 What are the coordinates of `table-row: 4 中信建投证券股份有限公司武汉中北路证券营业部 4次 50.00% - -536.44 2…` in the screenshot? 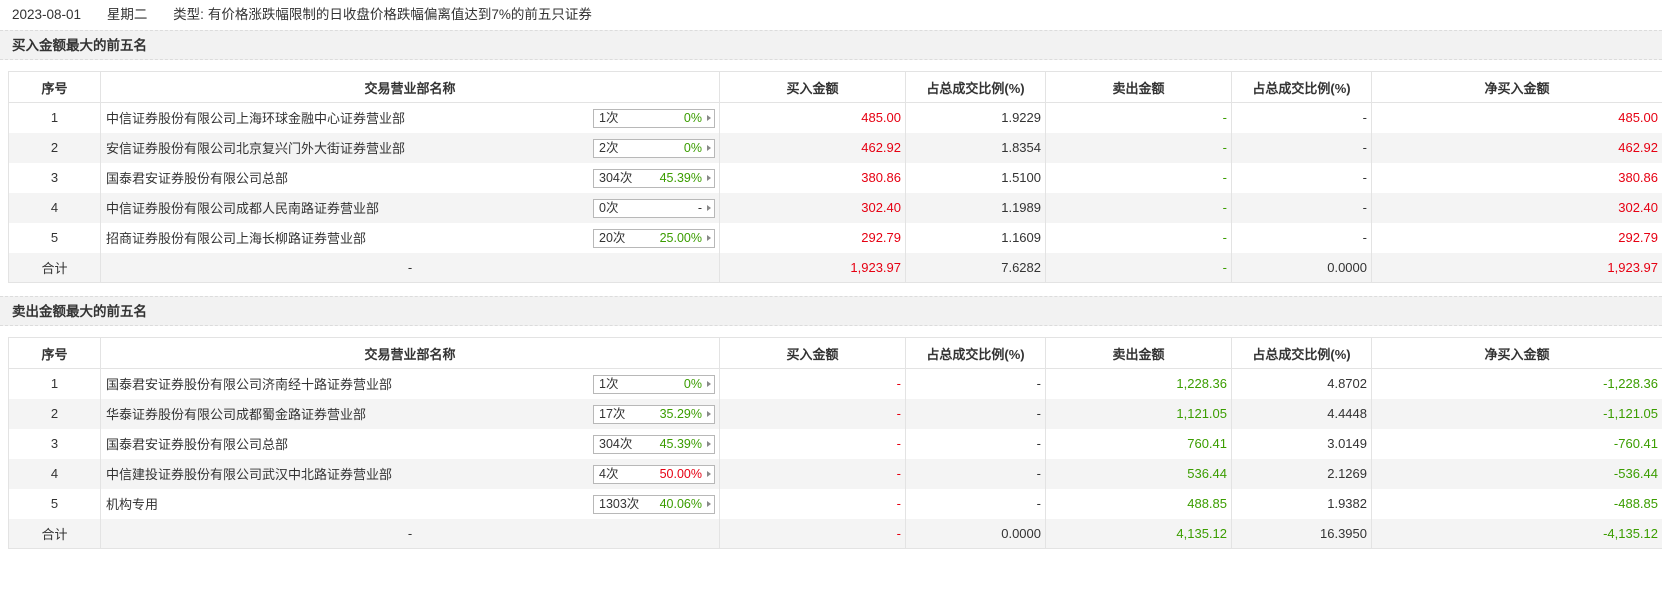 It's located at (835, 473).